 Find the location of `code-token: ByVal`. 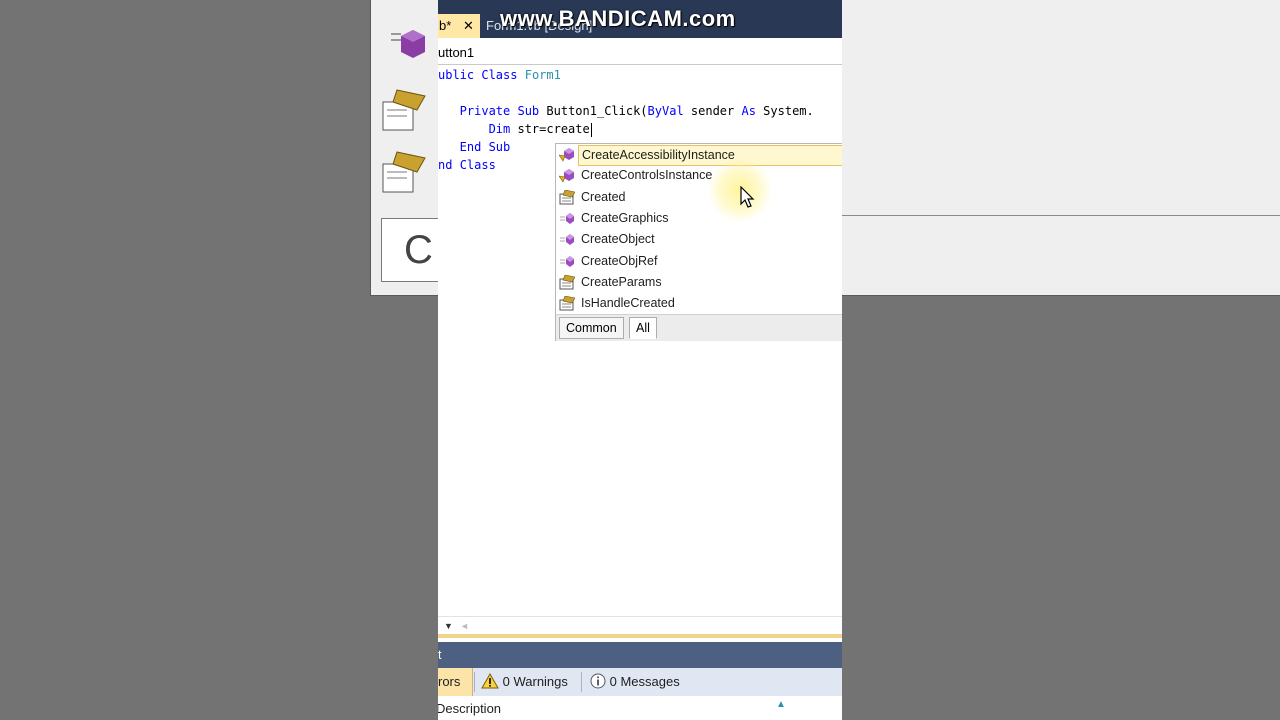

code-token: ByVal is located at coordinates (669, 111).